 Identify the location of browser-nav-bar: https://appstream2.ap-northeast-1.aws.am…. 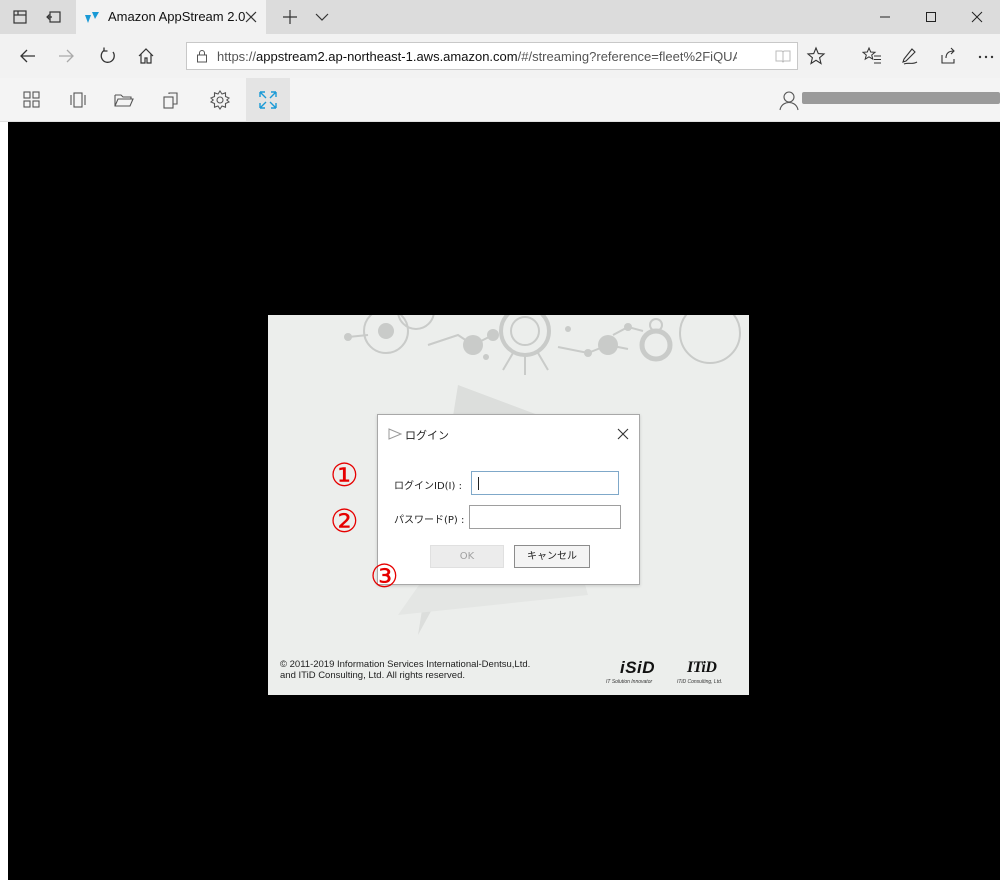
(500, 56).